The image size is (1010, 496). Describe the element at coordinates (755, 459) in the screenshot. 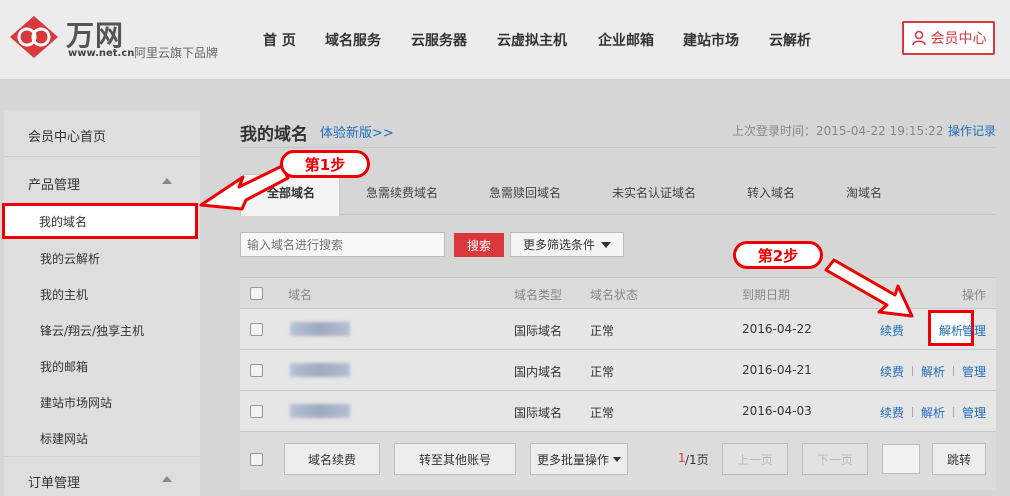

I see `prev-page-button: 上一页` at that location.